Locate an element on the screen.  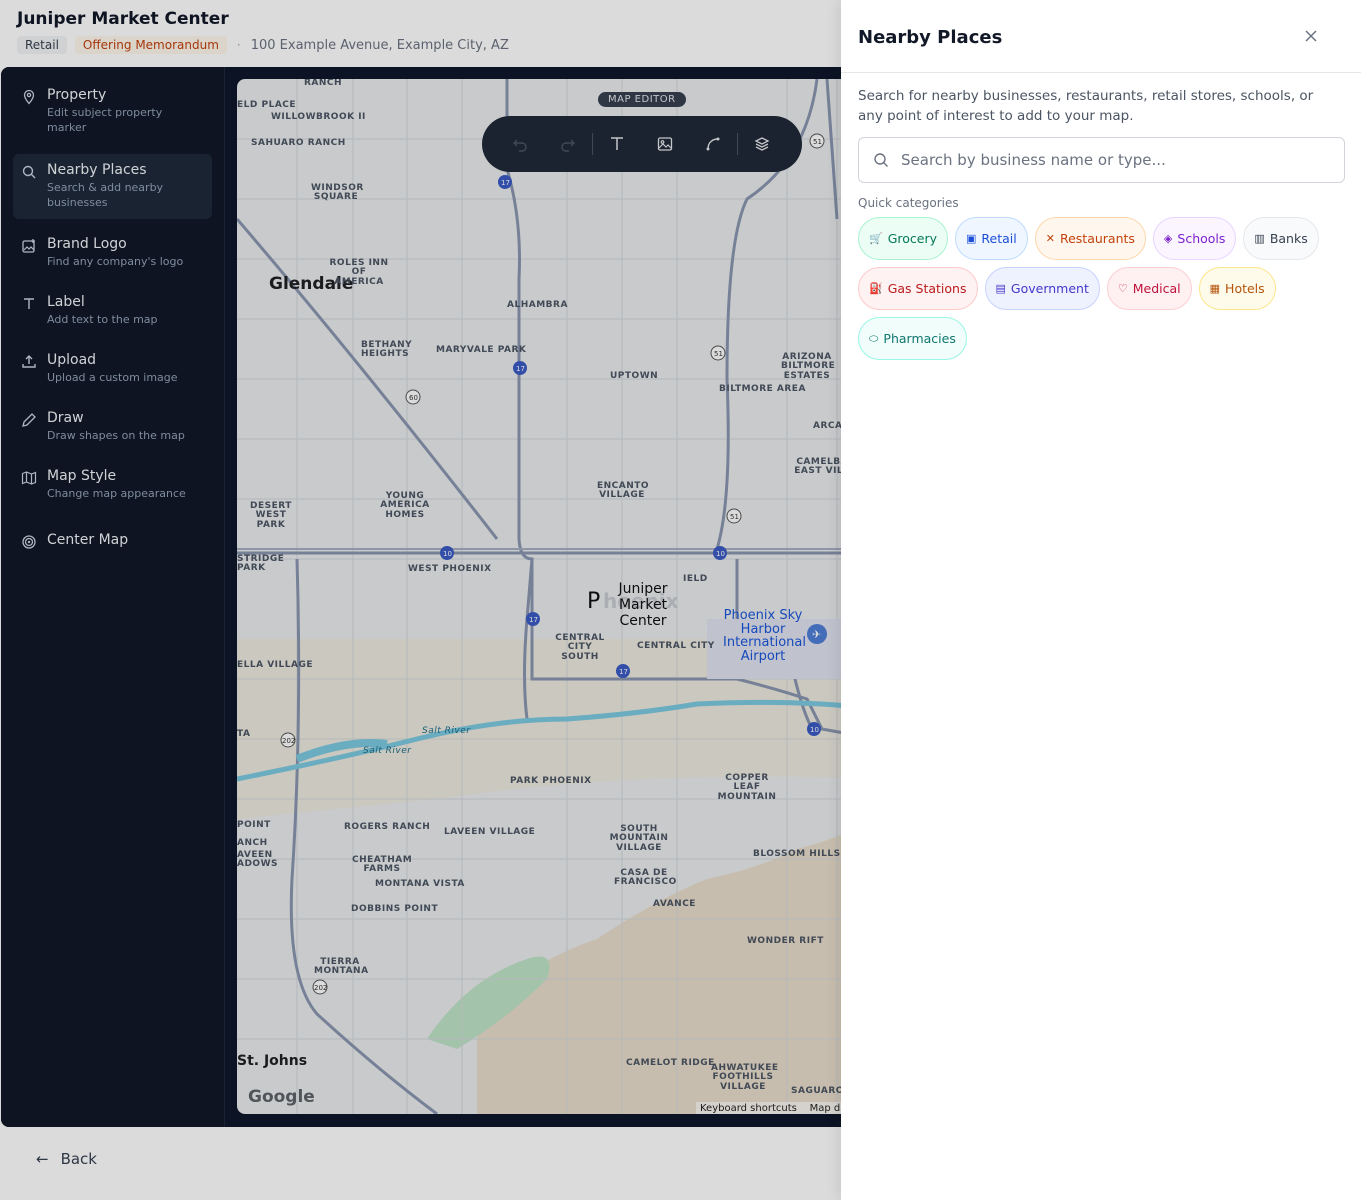
add-image-button is located at coordinates (665, 144).